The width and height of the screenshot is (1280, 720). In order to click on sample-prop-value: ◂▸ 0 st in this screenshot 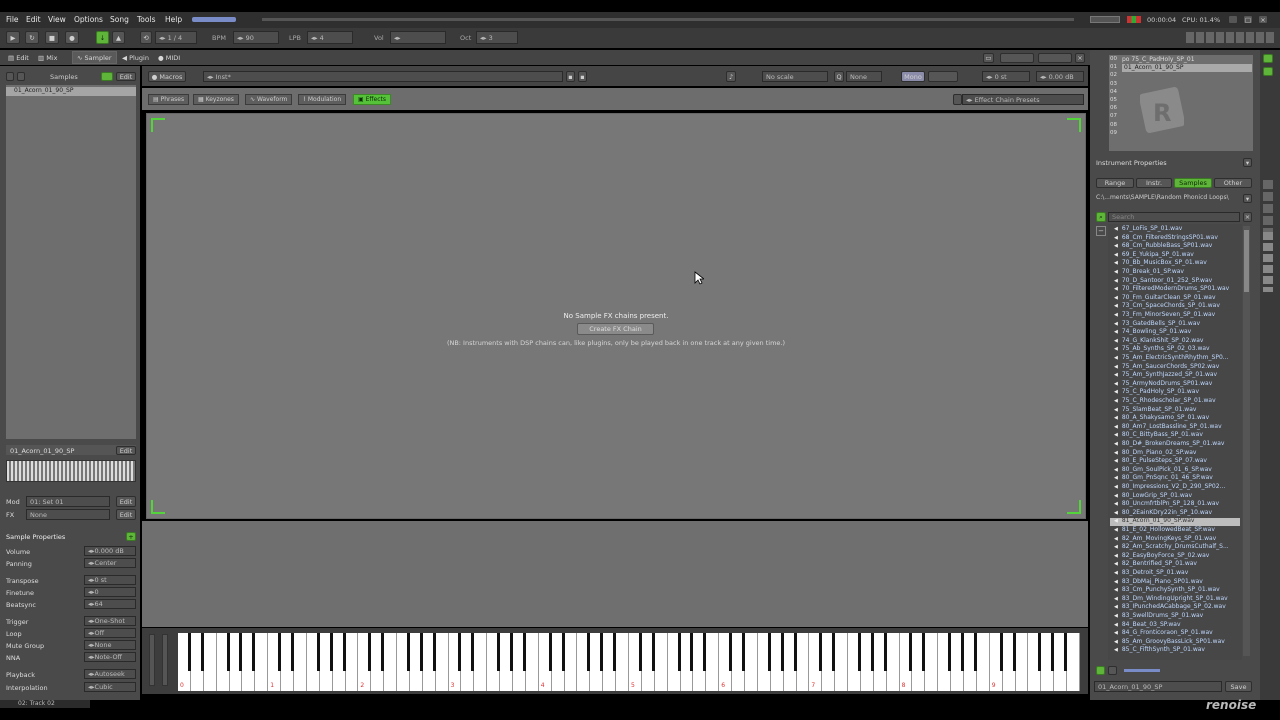, I will do `click(110, 580)`.